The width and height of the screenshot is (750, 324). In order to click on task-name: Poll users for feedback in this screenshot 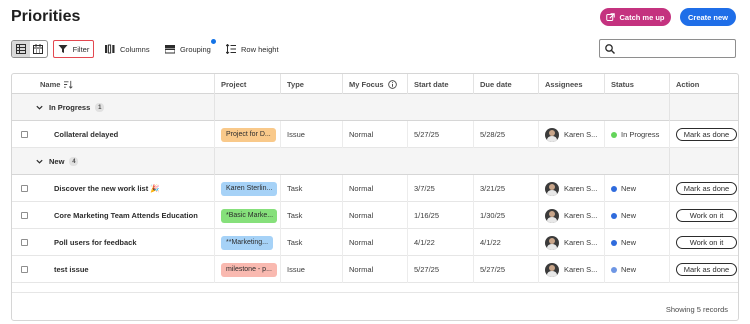, I will do `click(113, 242)`.